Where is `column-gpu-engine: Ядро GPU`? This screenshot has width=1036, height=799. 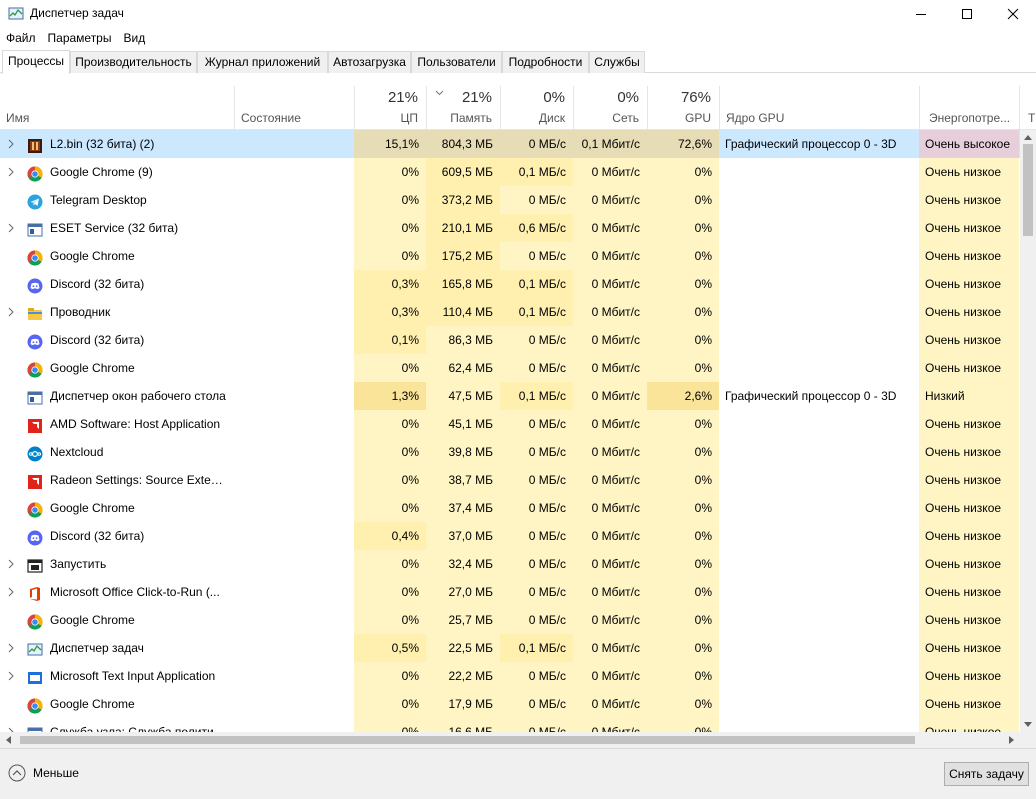 column-gpu-engine: Ядро GPU is located at coordinates (819, 108).